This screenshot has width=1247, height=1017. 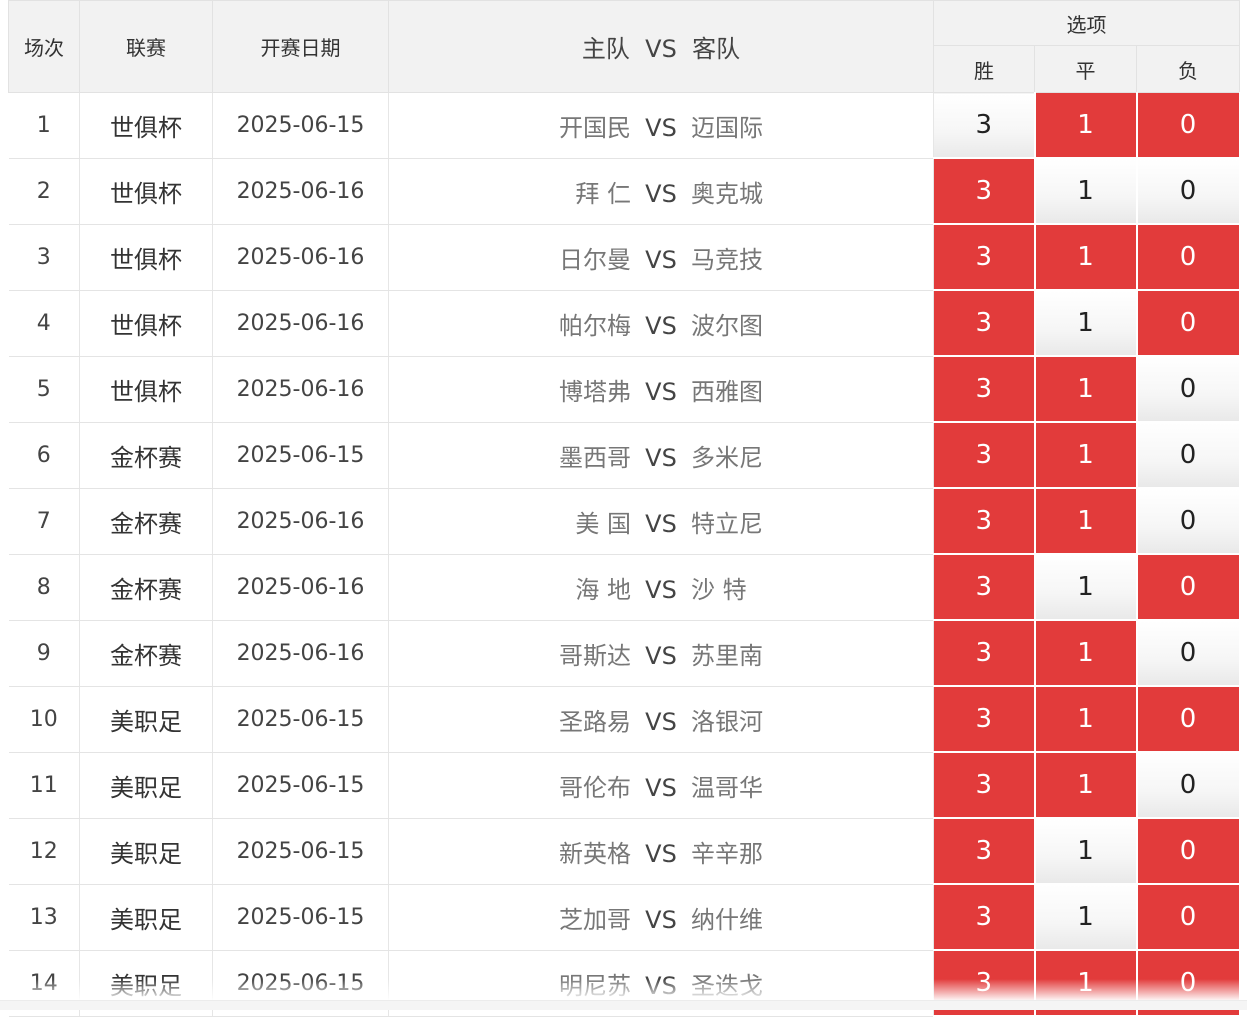 I want to click on home-team: 美 国, so click(x=603, y=523).